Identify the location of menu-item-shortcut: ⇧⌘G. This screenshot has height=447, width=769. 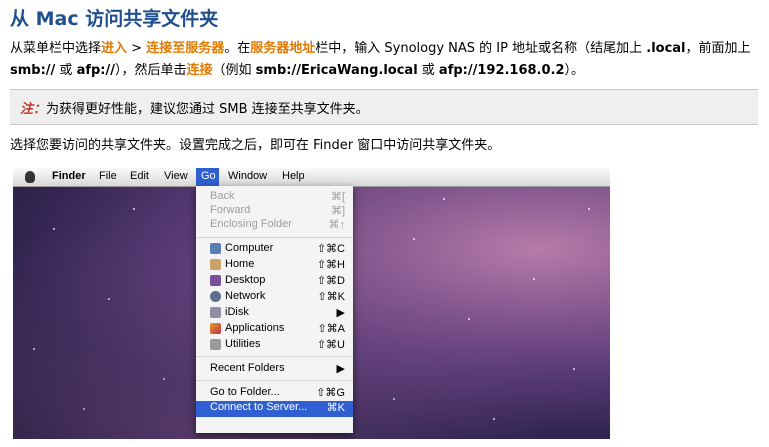
(330, 393).